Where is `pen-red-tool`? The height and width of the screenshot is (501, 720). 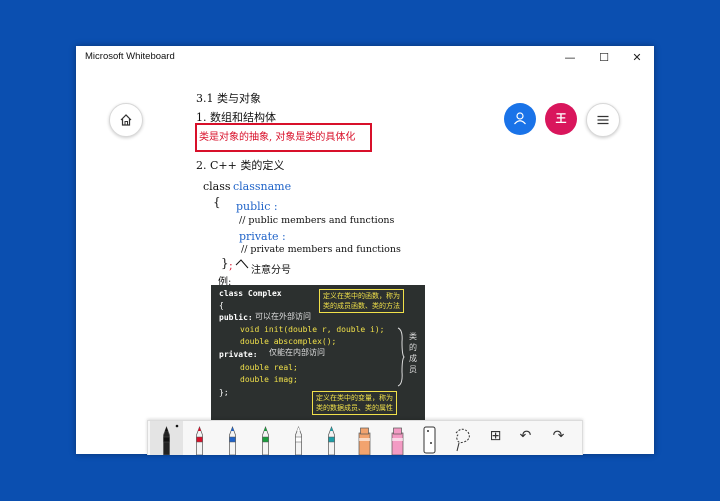 pen-red-tool is located at coordinates (199, 438).